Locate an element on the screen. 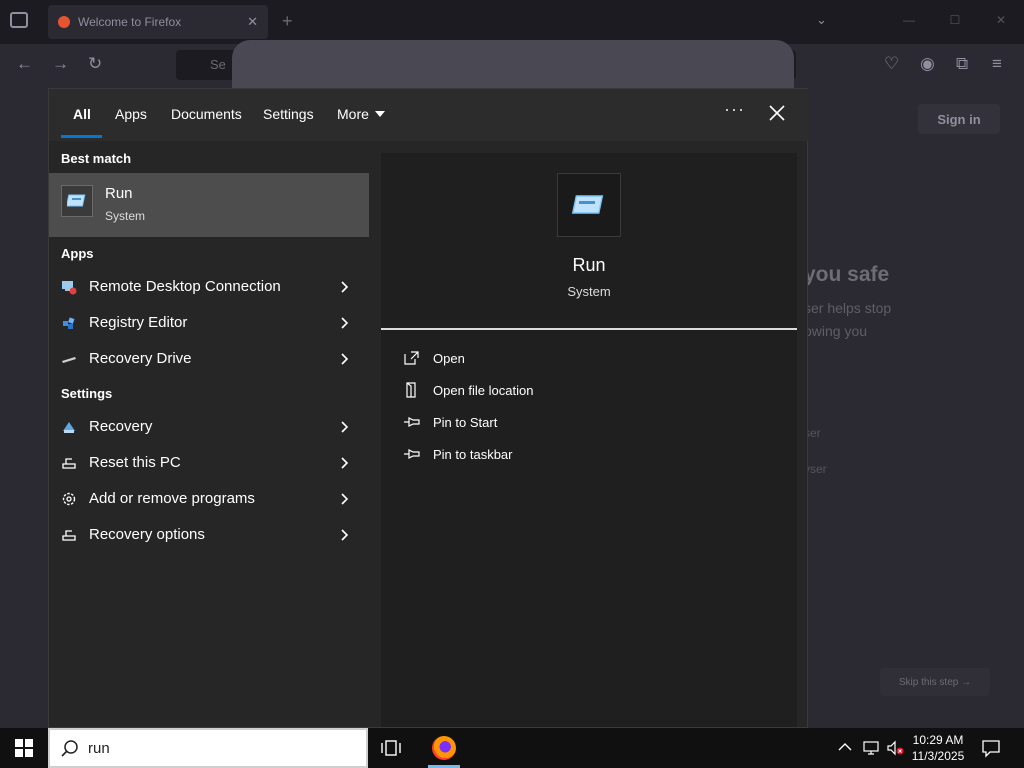  tab-apps: Apps is located at coordinates (131, 114).